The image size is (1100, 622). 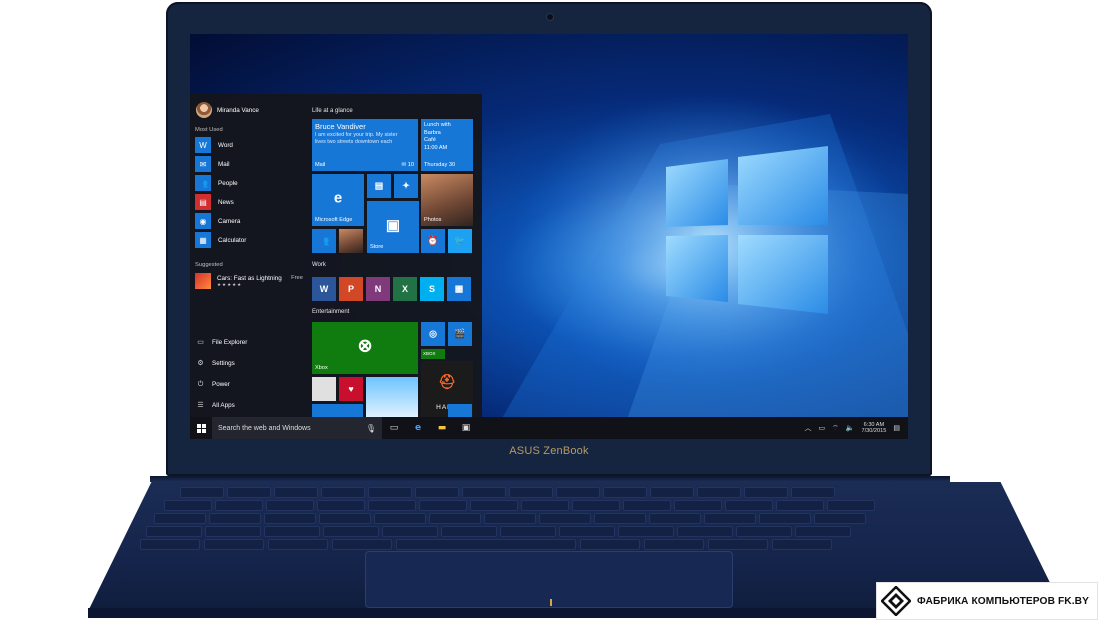 What do you see at coordinates (338, 200) in the screenshot?
I see `tile-edge: e Microsoft Edge` at bounding box center [338, 200].